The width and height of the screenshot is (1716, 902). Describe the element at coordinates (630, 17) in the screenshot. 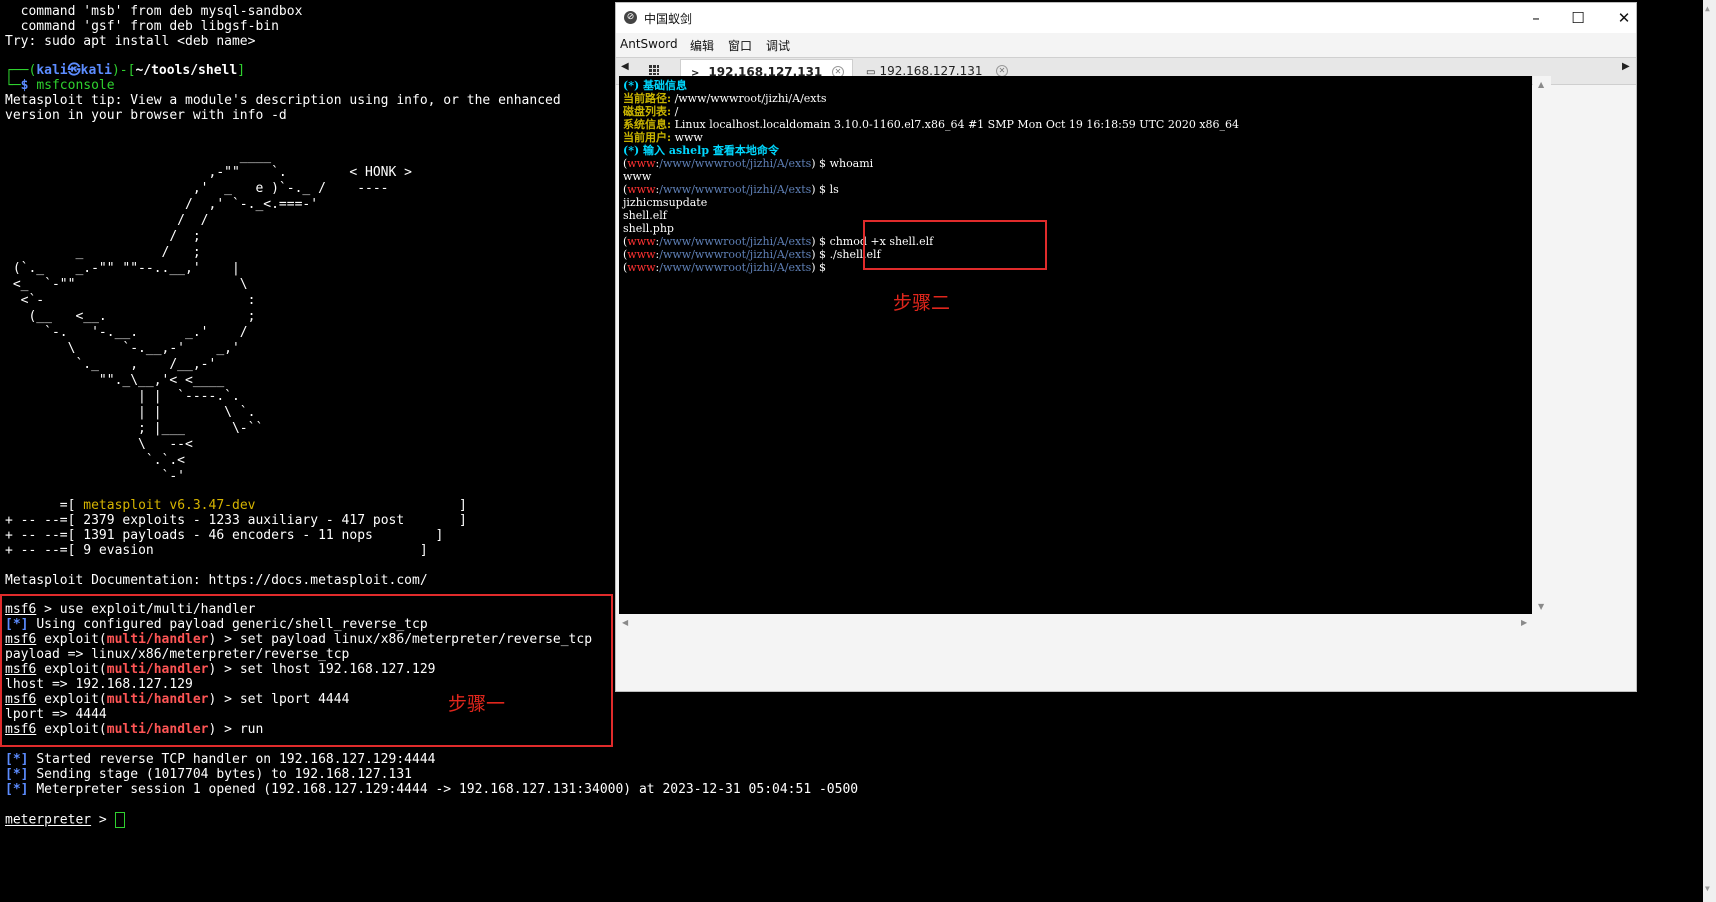

I see `antsword-app-icon: ⊘` at that location.